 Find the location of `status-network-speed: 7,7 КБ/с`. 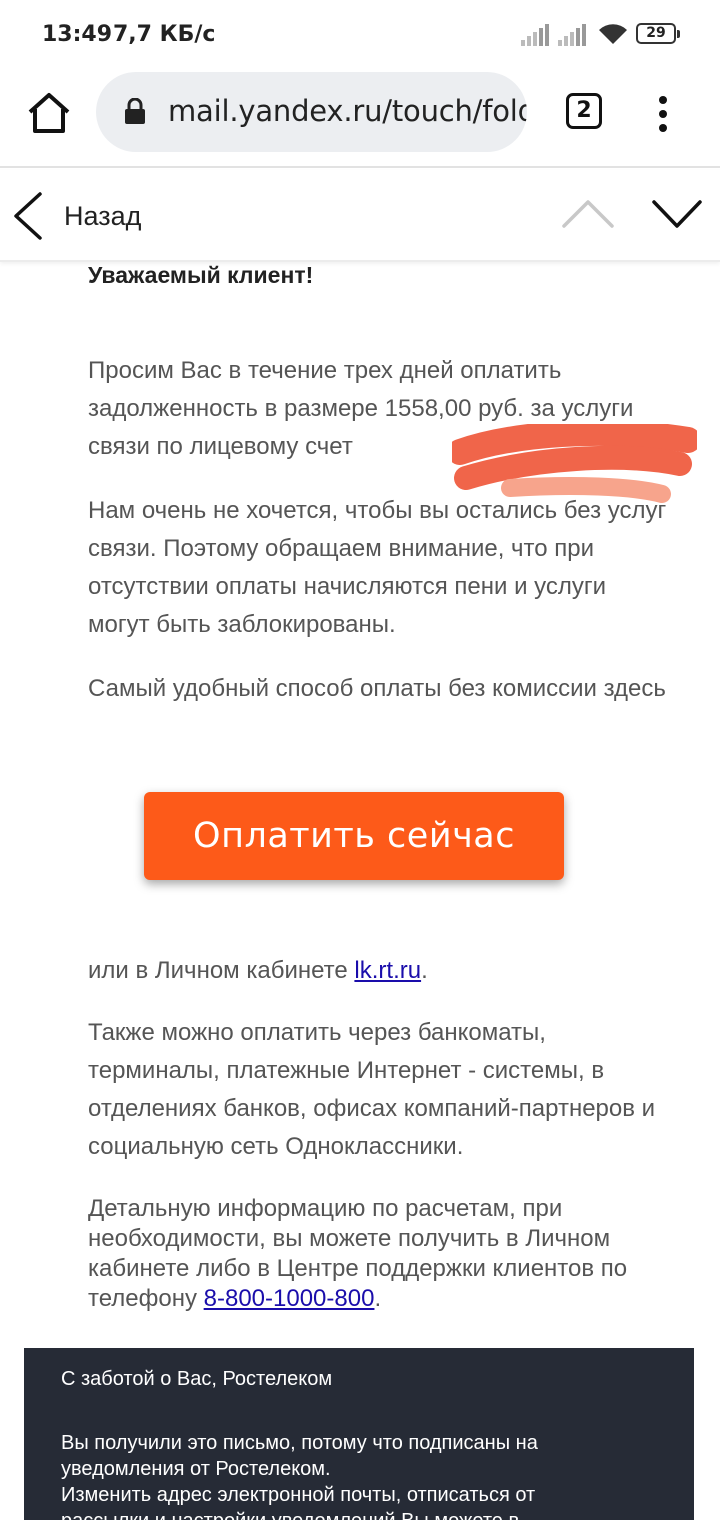

status-network-speed: 7,7 КБ/с is located at coordinates (164, 34).